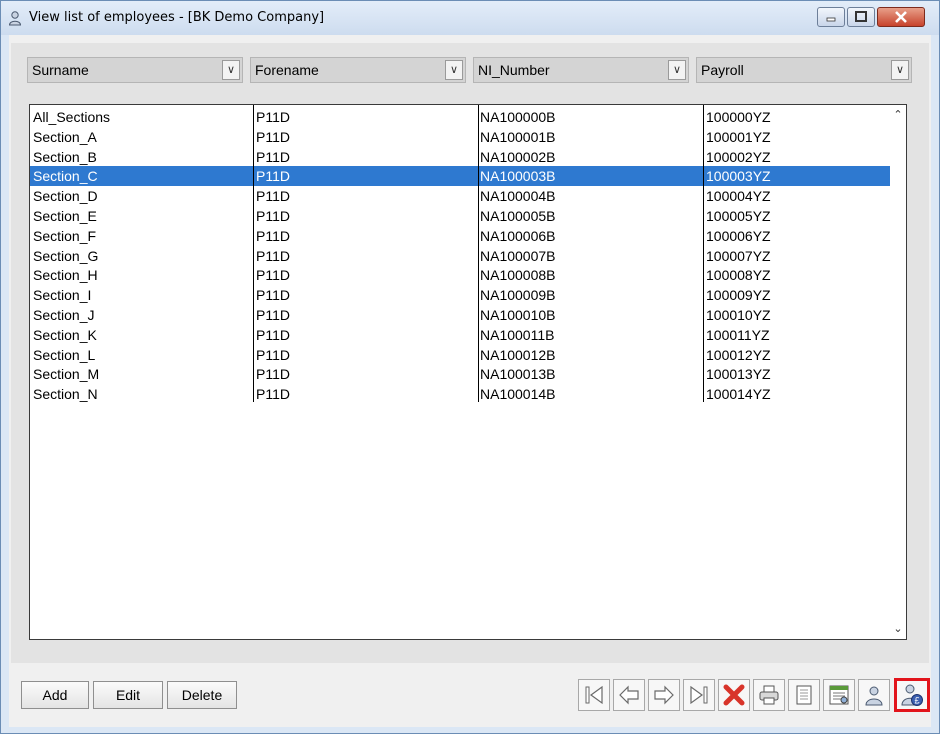 The height and width of the screenshot is (734, 940). What do you see at coordinates (202, 695) in the screenshot?
I see `delete-button: Delete` at bounding box center [202, 695].